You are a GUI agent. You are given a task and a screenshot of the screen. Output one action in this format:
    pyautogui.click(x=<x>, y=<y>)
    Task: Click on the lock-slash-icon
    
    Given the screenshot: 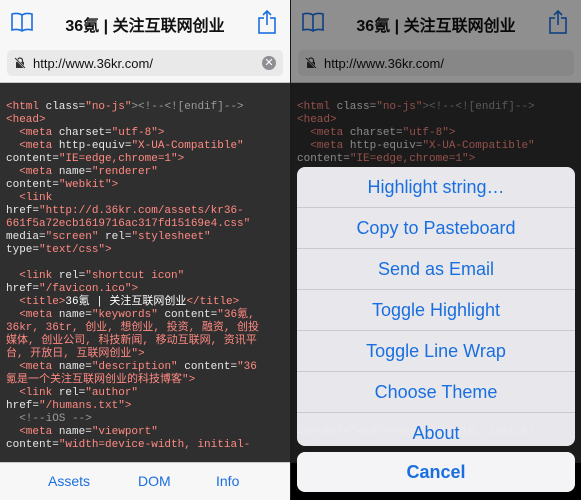 What is the action you would take?
    pyautogui.click(x=20, y=63)
    